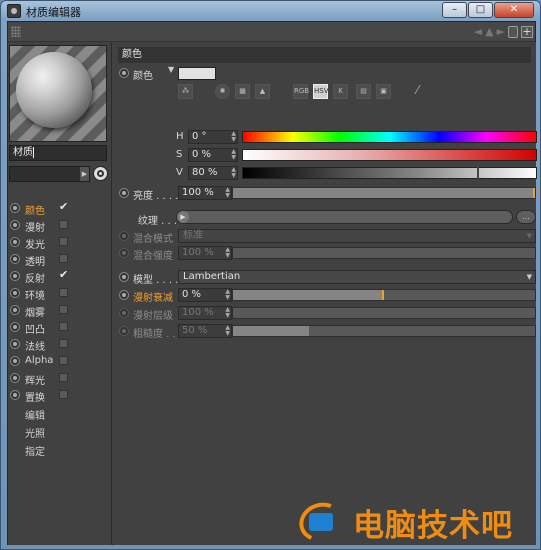  What do you see at coordinates (454, 10) in the screenshot?
I see `minimize-button: –` at bounding box center [454, 10].